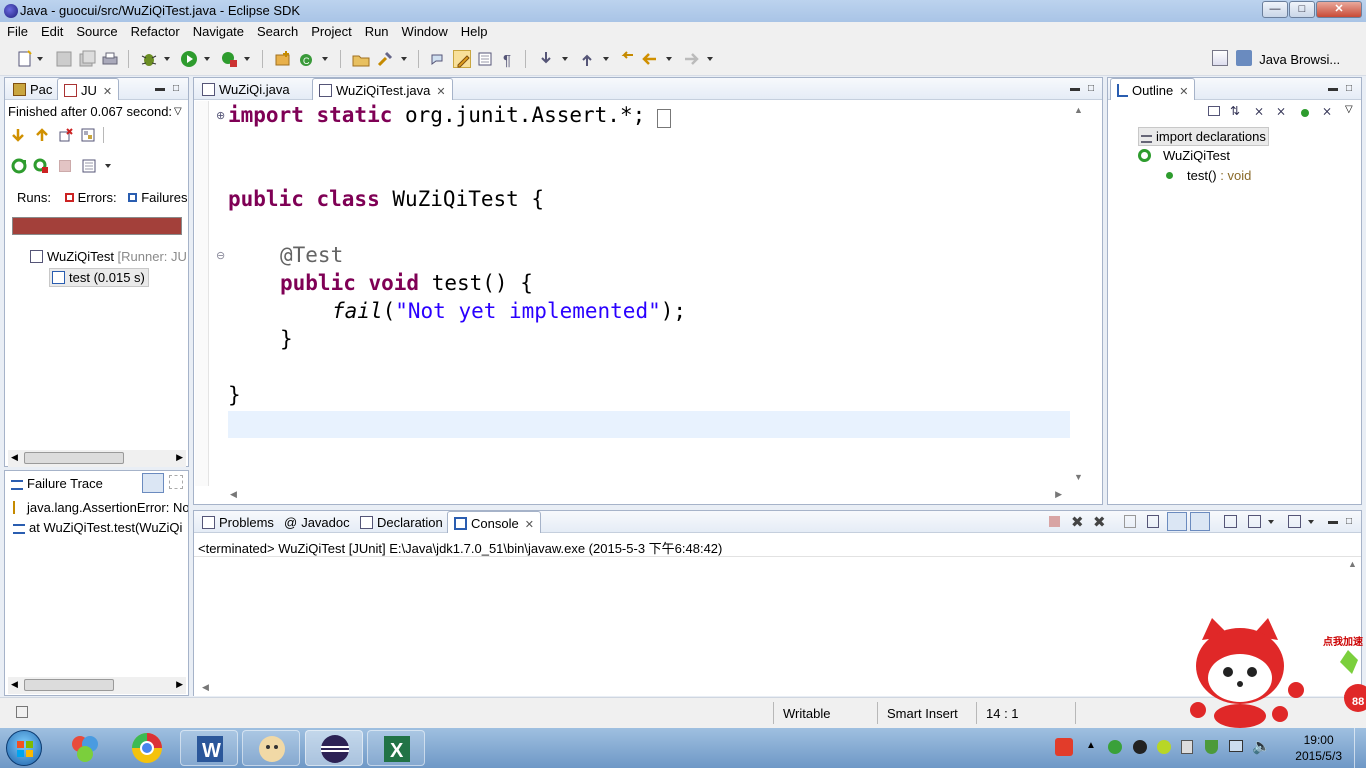 The height and width of the screenshot is (768, 1366). What do you see at coordinates (1302, 9) in the screenshot?
I see `maximize-button: □` at bounding box center [1302, 9].